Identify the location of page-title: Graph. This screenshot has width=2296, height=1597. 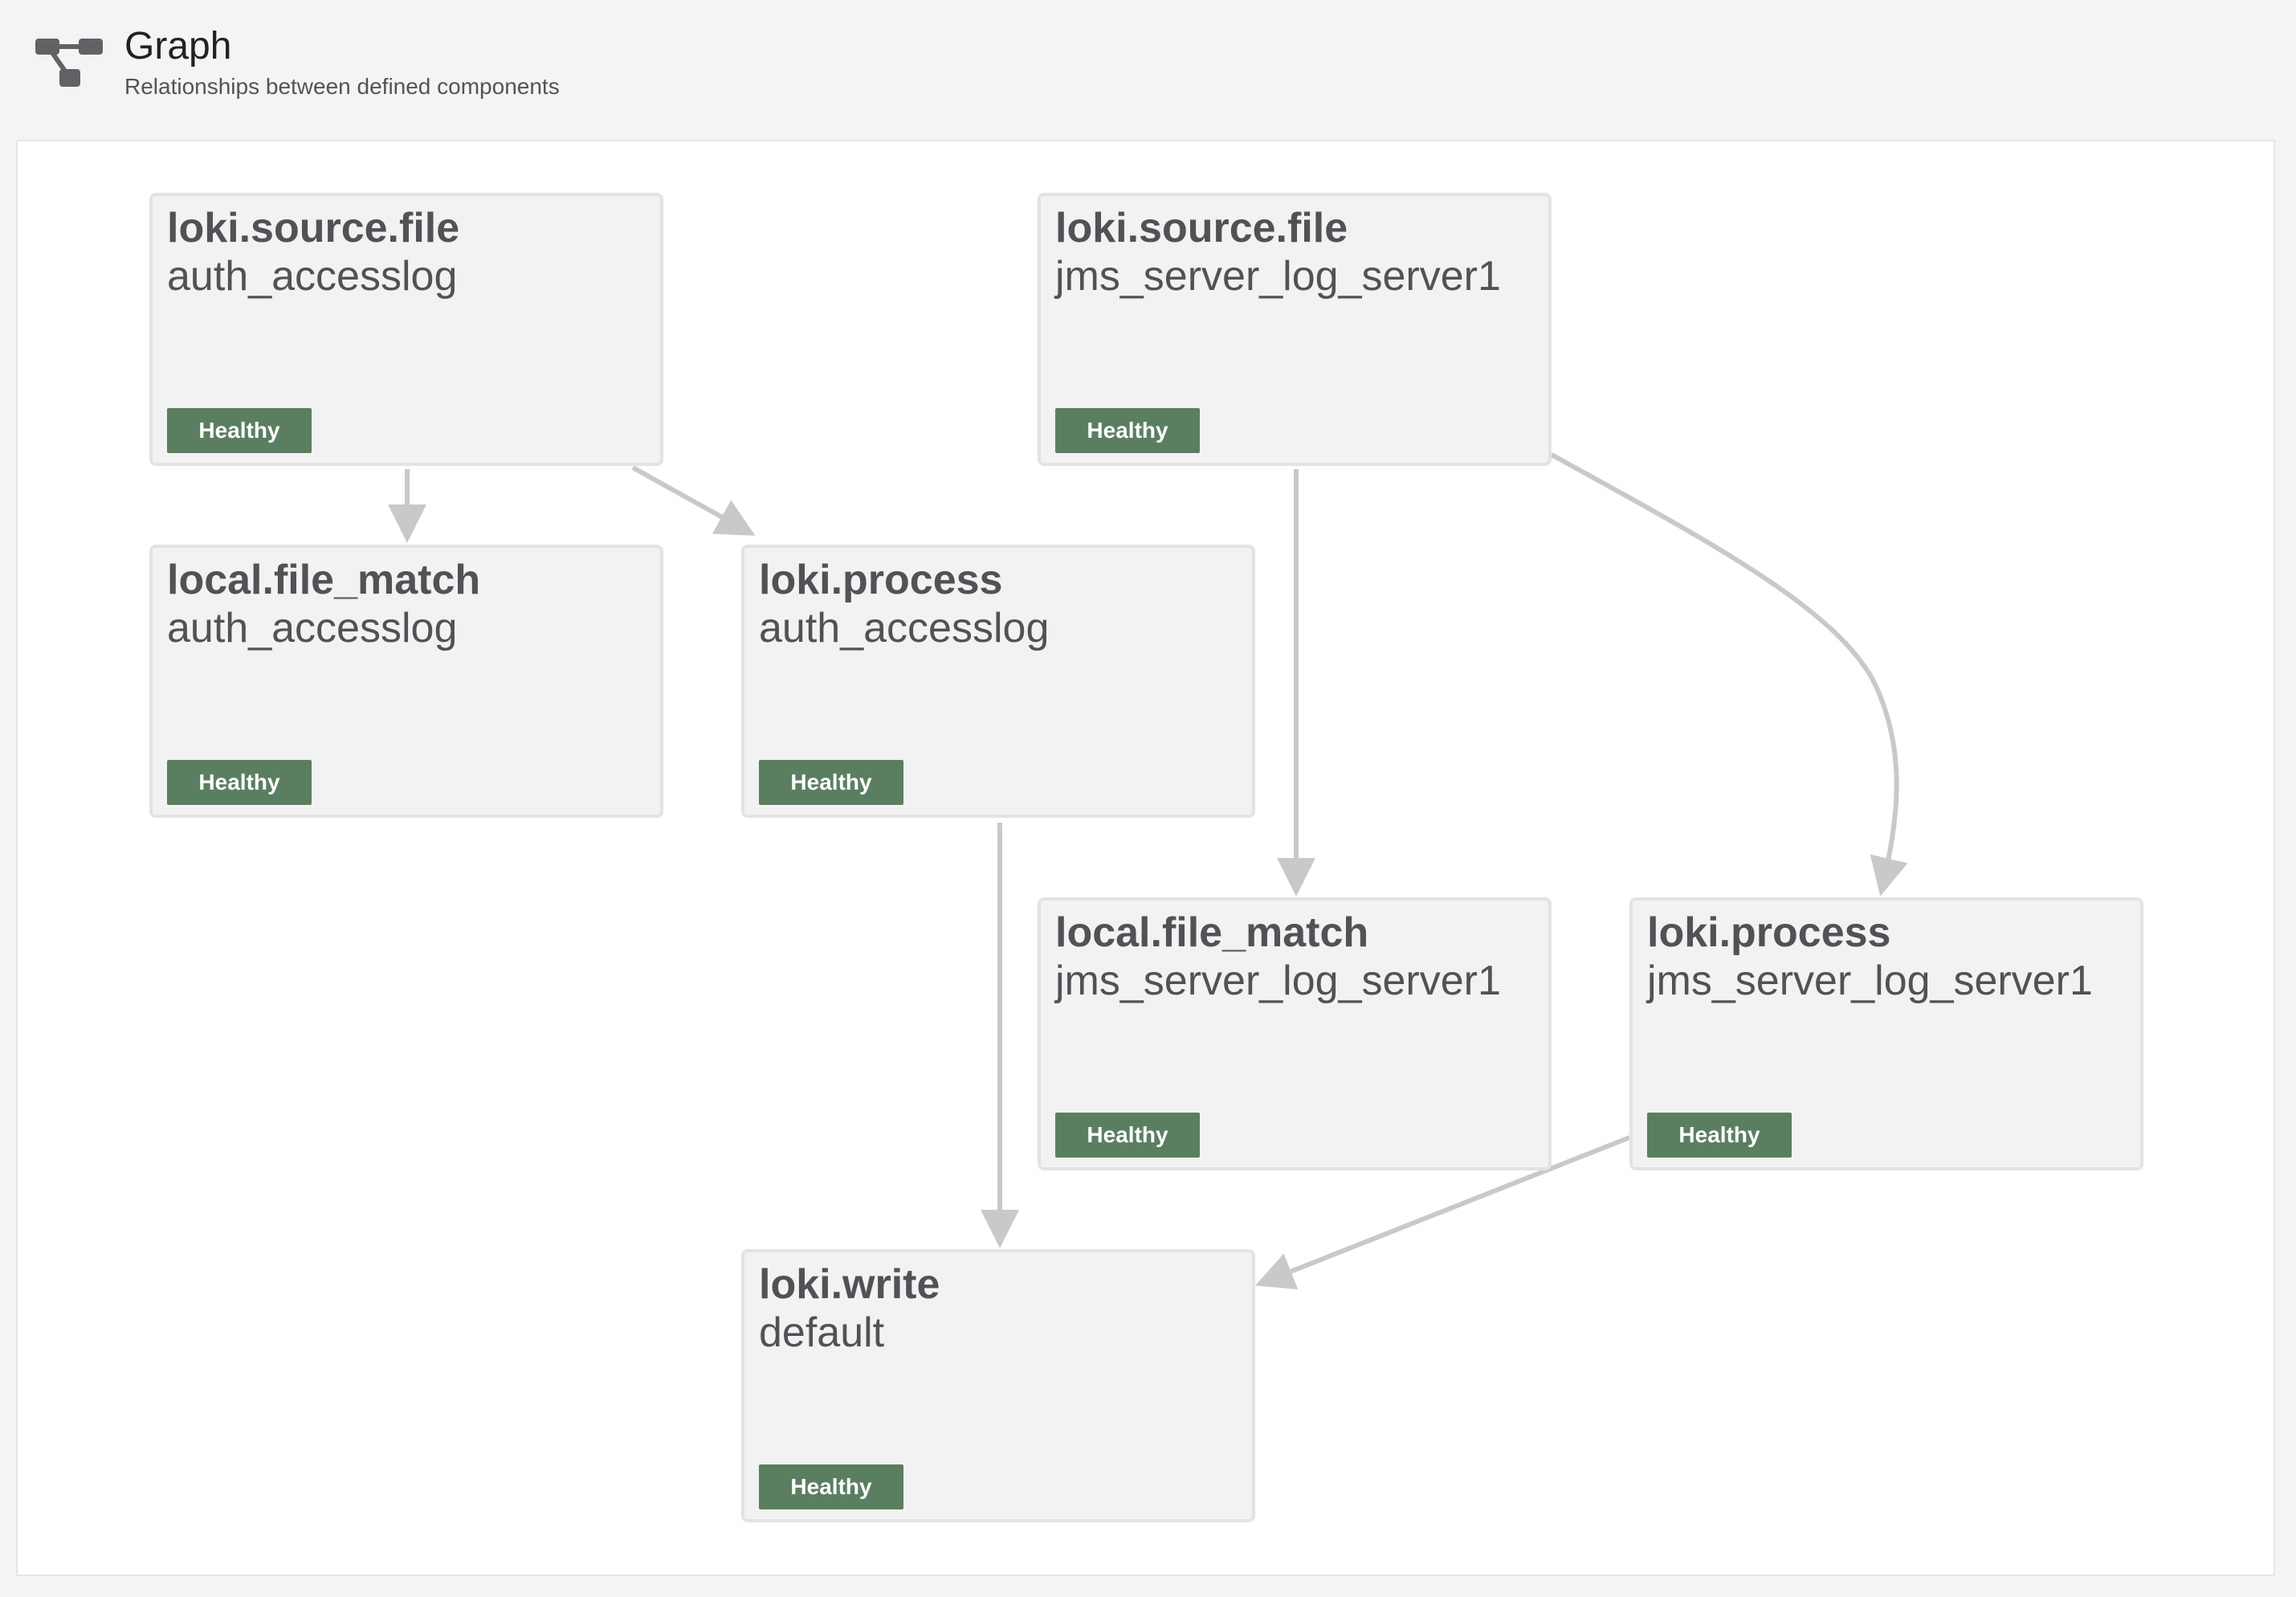
(178, 46).